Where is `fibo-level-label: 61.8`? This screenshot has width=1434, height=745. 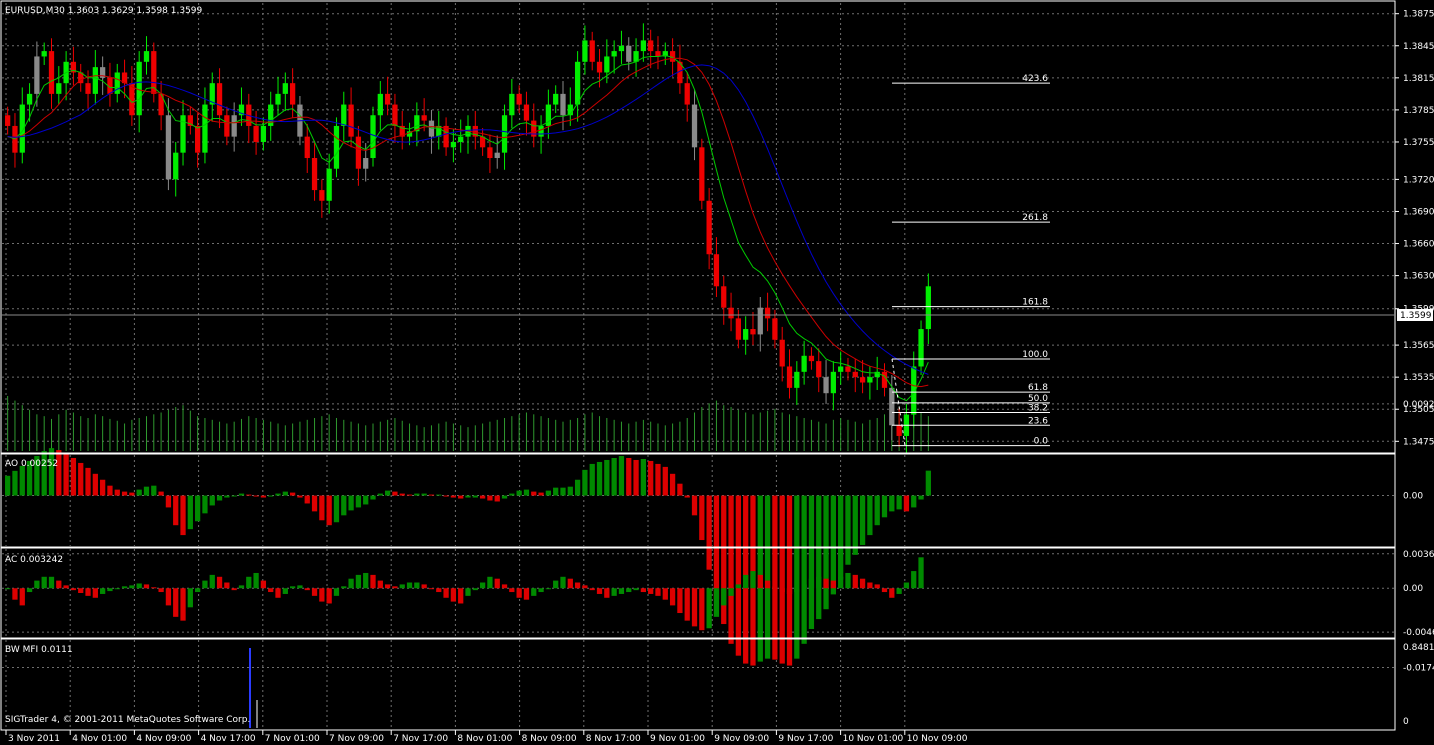
fibo-level-label: 61.8 is located at coordinates (1038, 388).